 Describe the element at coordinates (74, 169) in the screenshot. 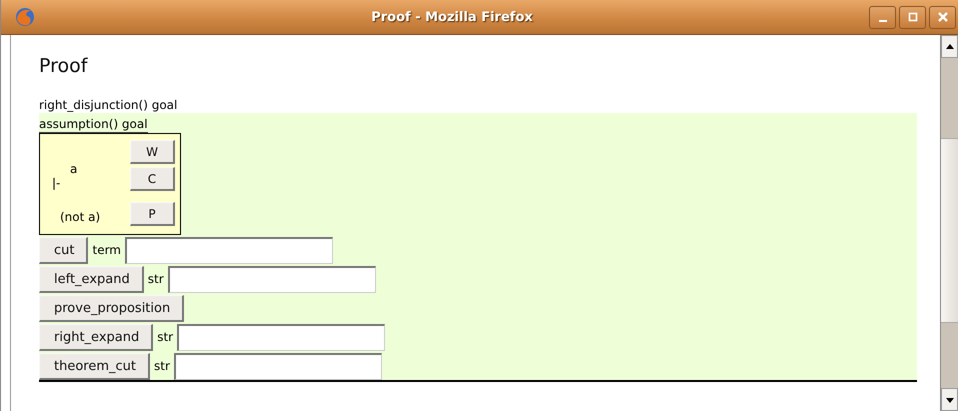

I see `hypothesis-formula: a` at that location.